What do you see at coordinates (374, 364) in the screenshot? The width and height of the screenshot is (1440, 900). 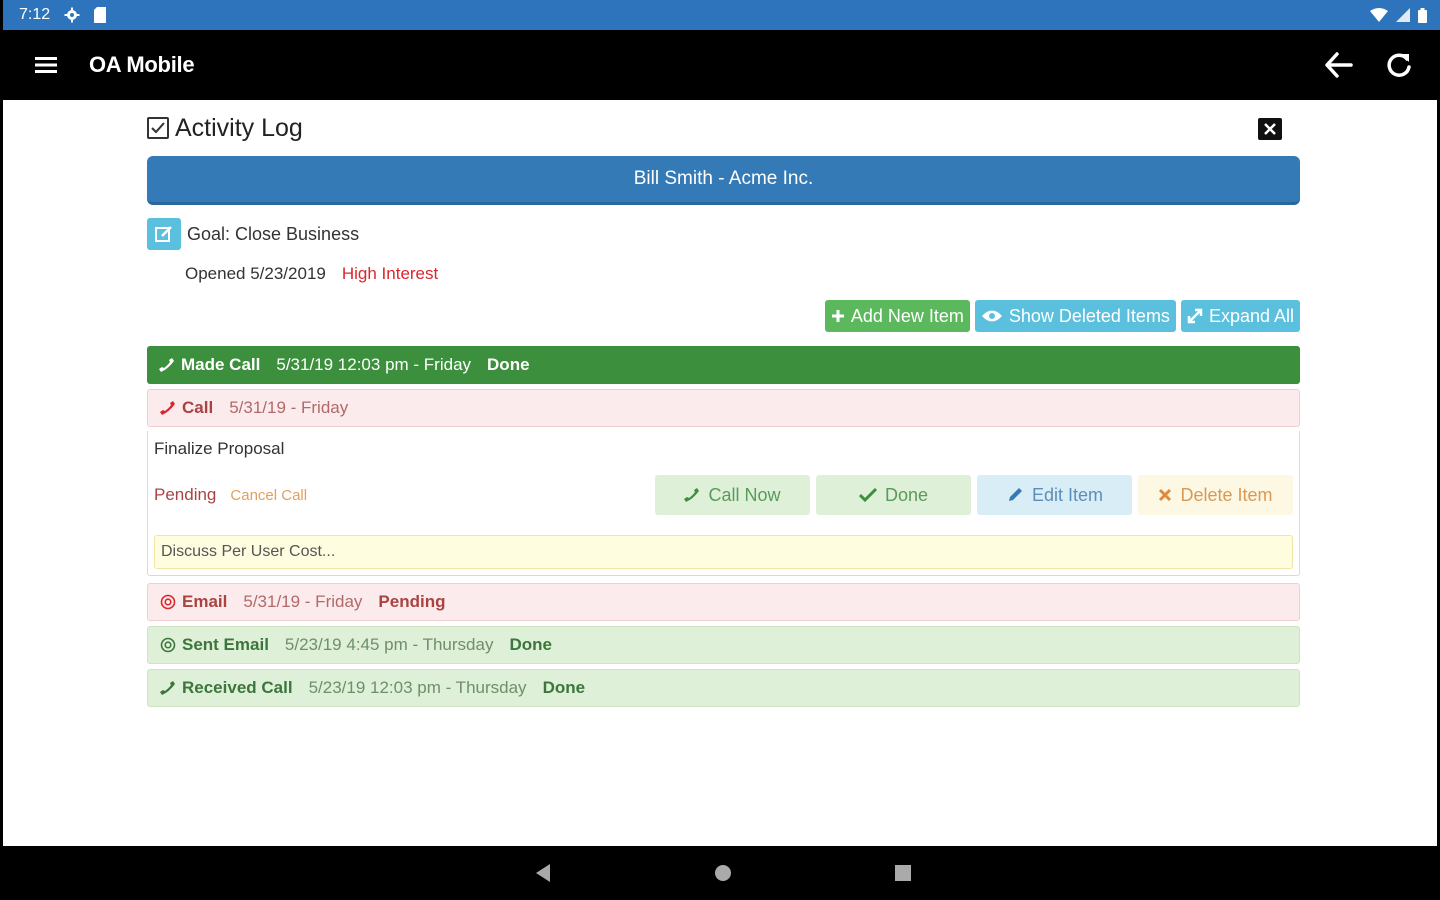 I see `activity-datetime: 5/31/19 12:03 pm - Friday` at bounding box center [374, 364].